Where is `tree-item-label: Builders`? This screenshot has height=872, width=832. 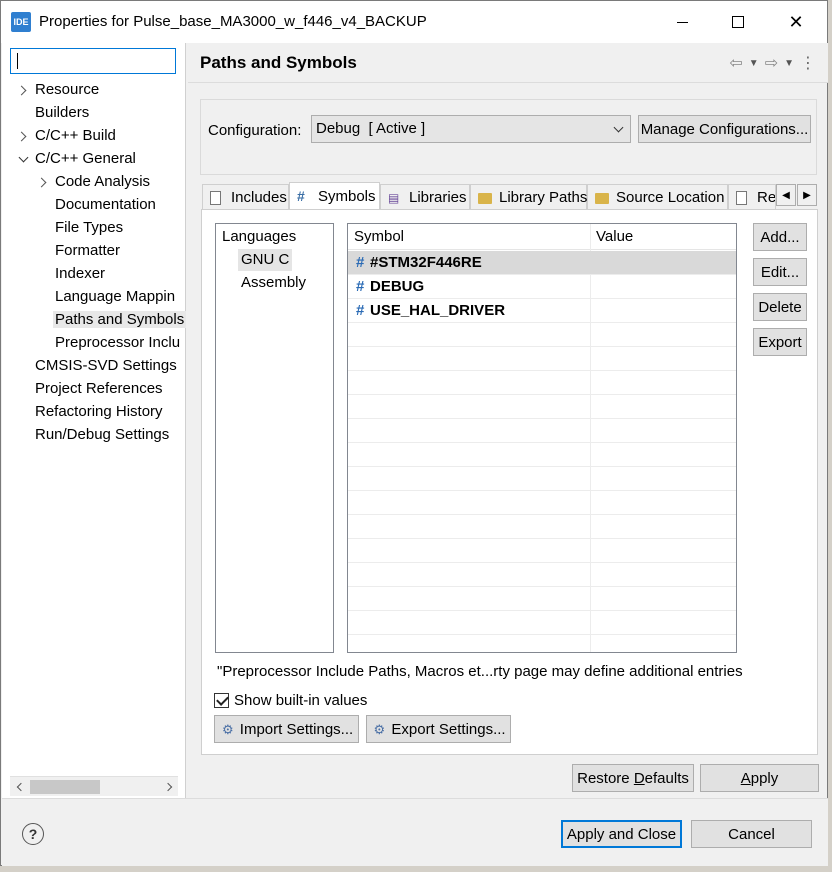
tree-item-label: Builders is located at coordinates (62, 112).